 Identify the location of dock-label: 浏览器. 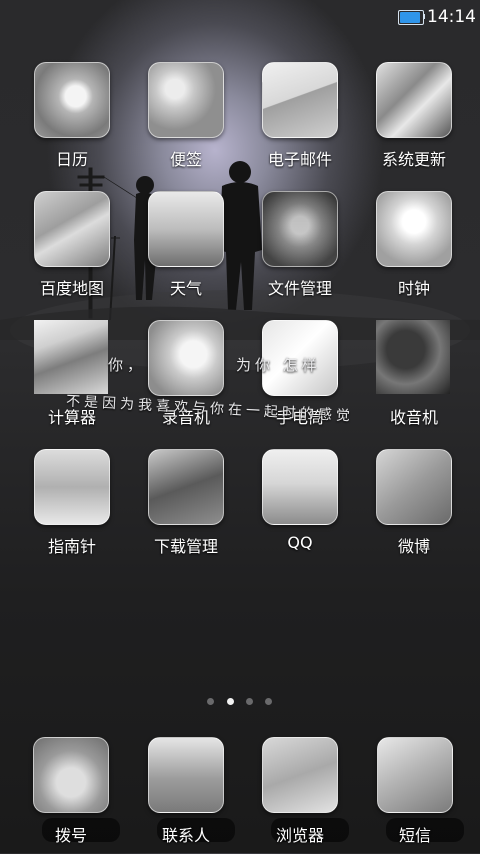
(299, 835).